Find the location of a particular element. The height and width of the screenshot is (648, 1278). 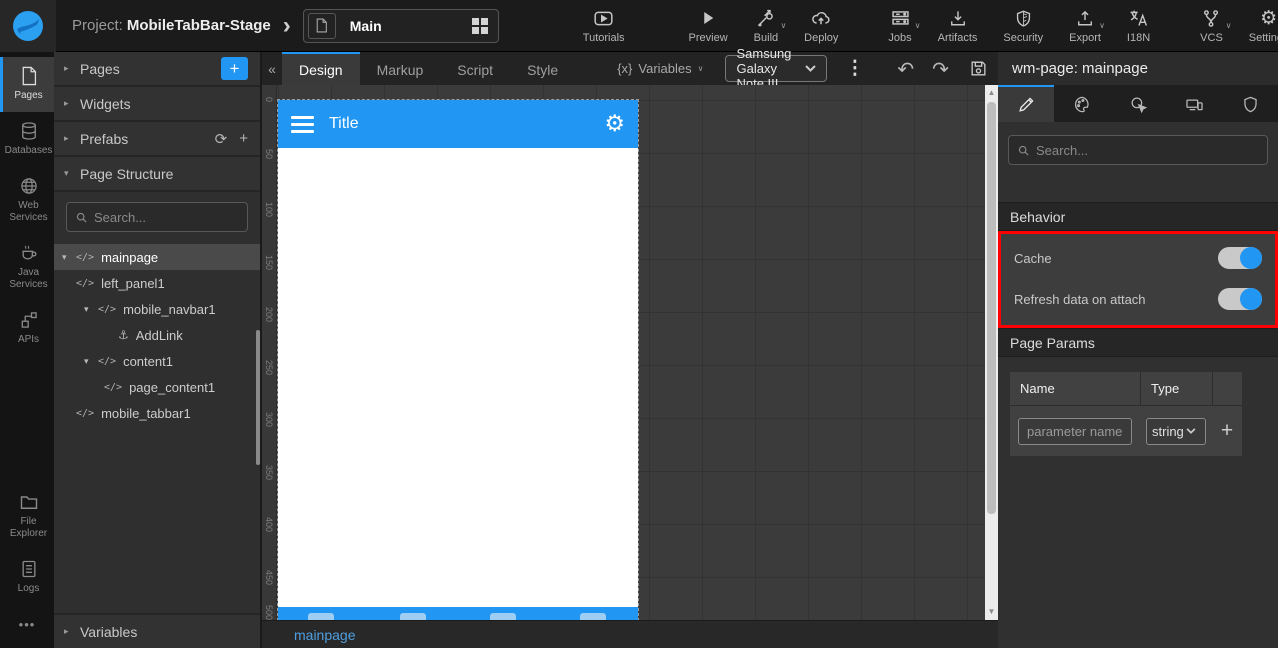

page-selector: Main is located at coordinates (400, 25).